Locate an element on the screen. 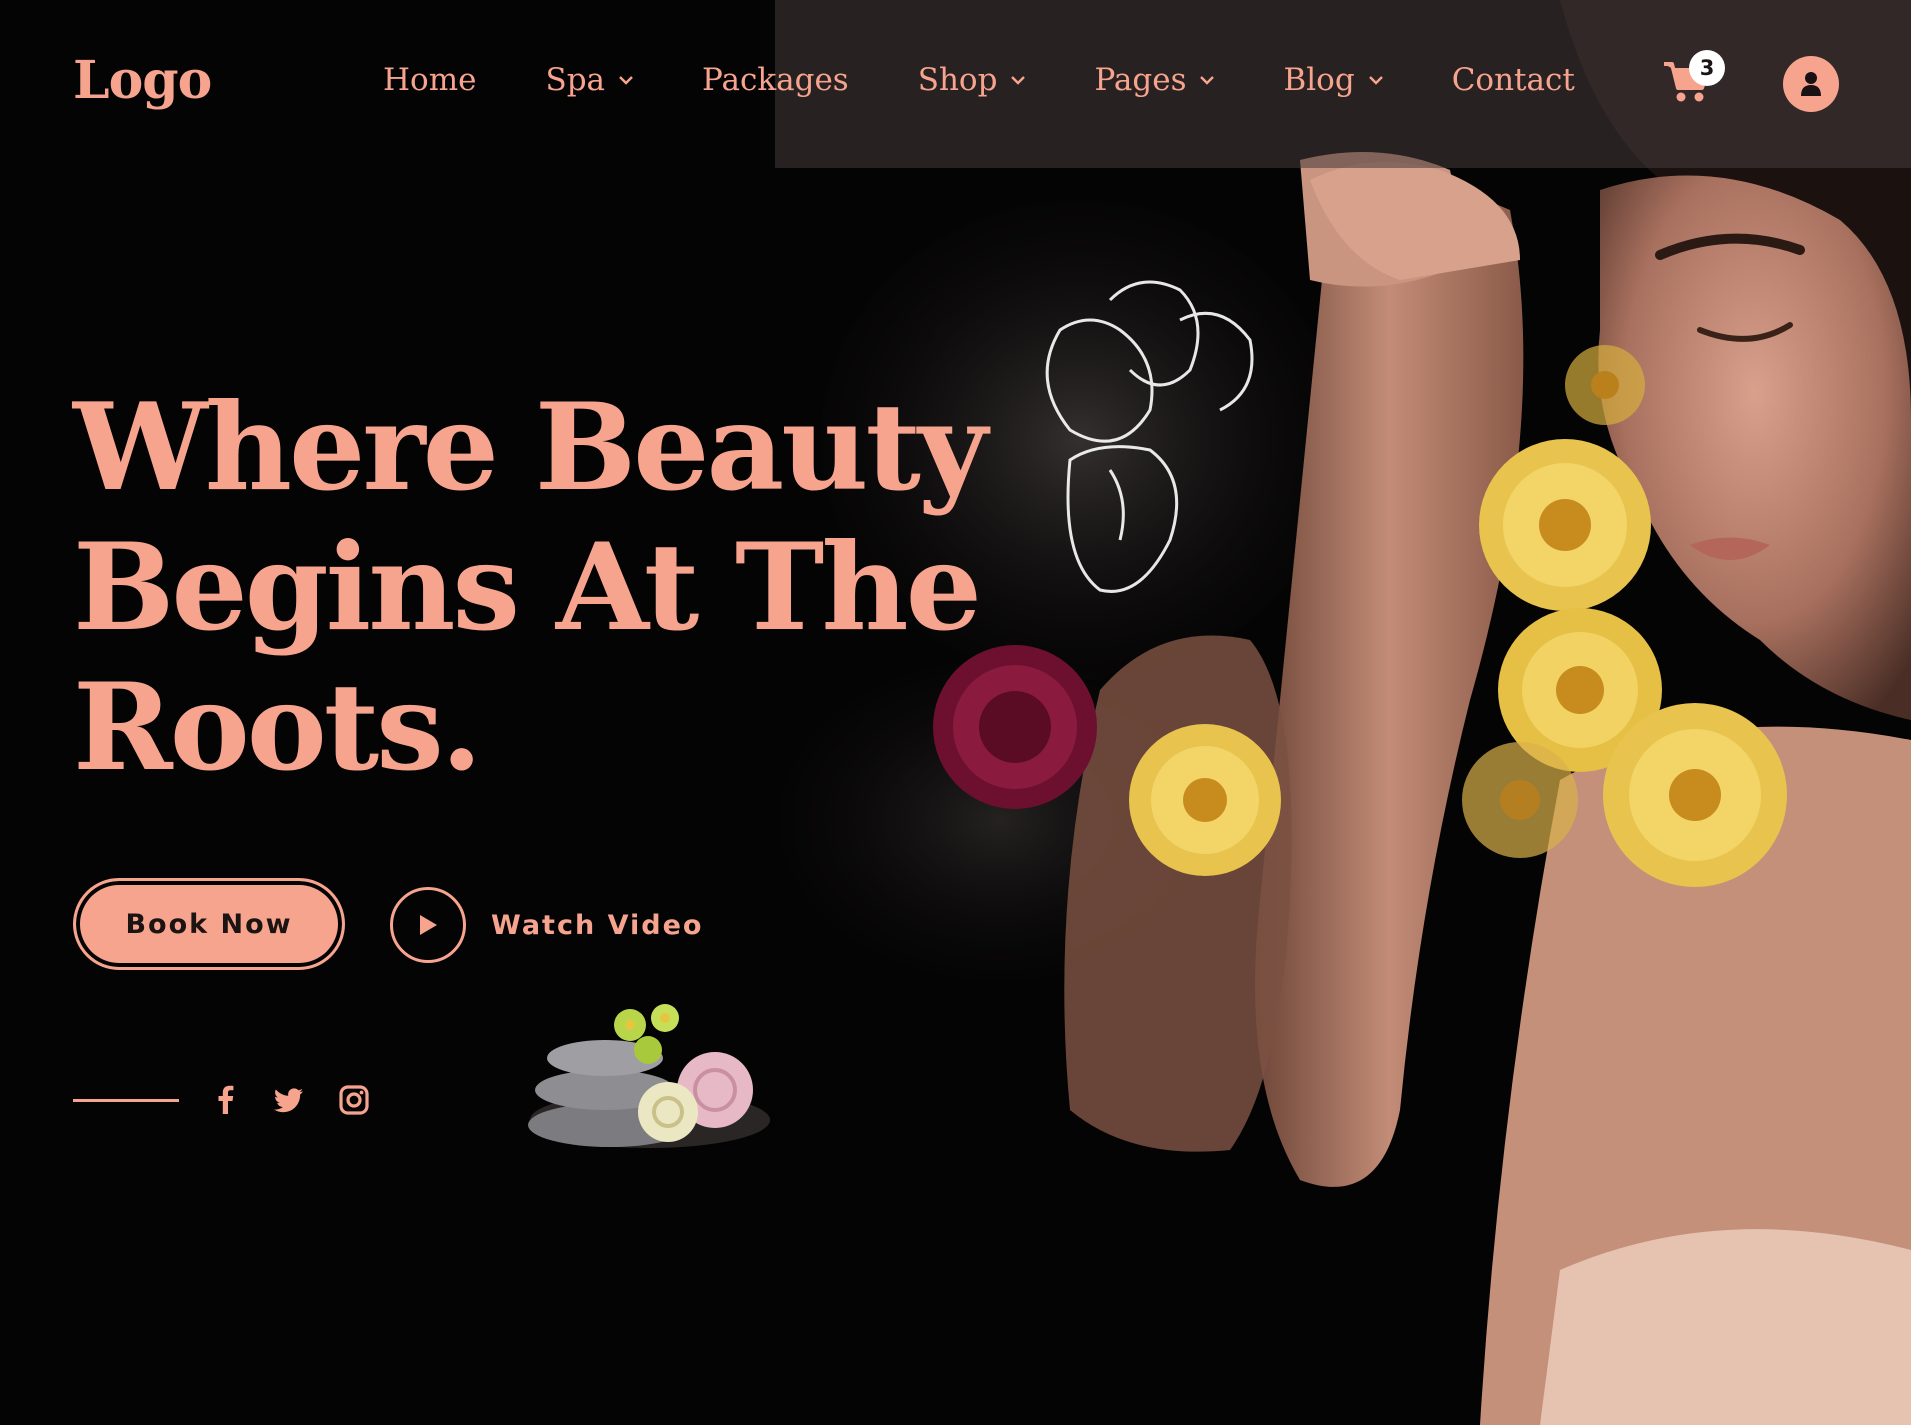 The width and height of the screenshot is (1911, 1425). nav-shop: Shop is located at coordinates (972, 80).